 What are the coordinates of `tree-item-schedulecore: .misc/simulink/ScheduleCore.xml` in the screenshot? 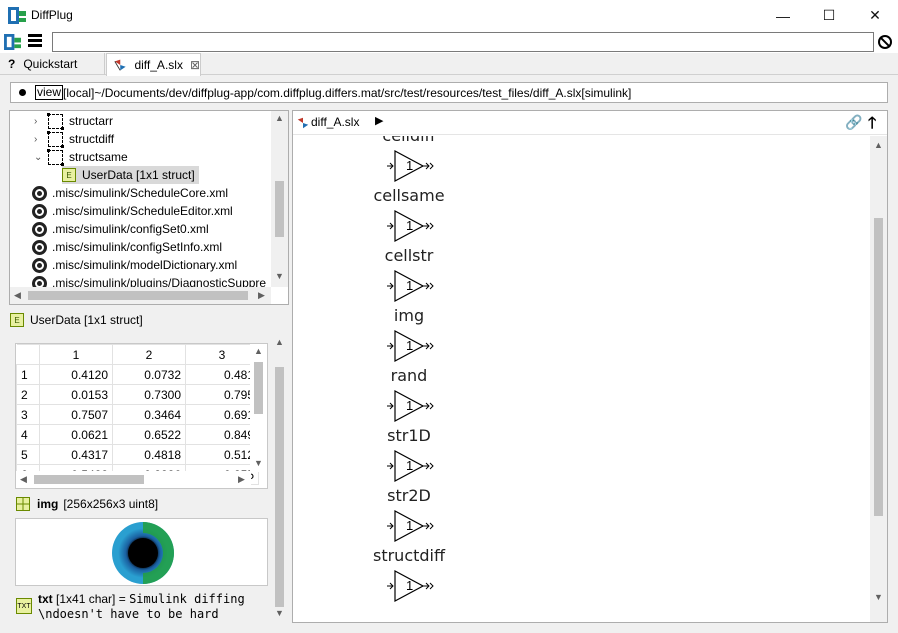 It's located at (130, 193).